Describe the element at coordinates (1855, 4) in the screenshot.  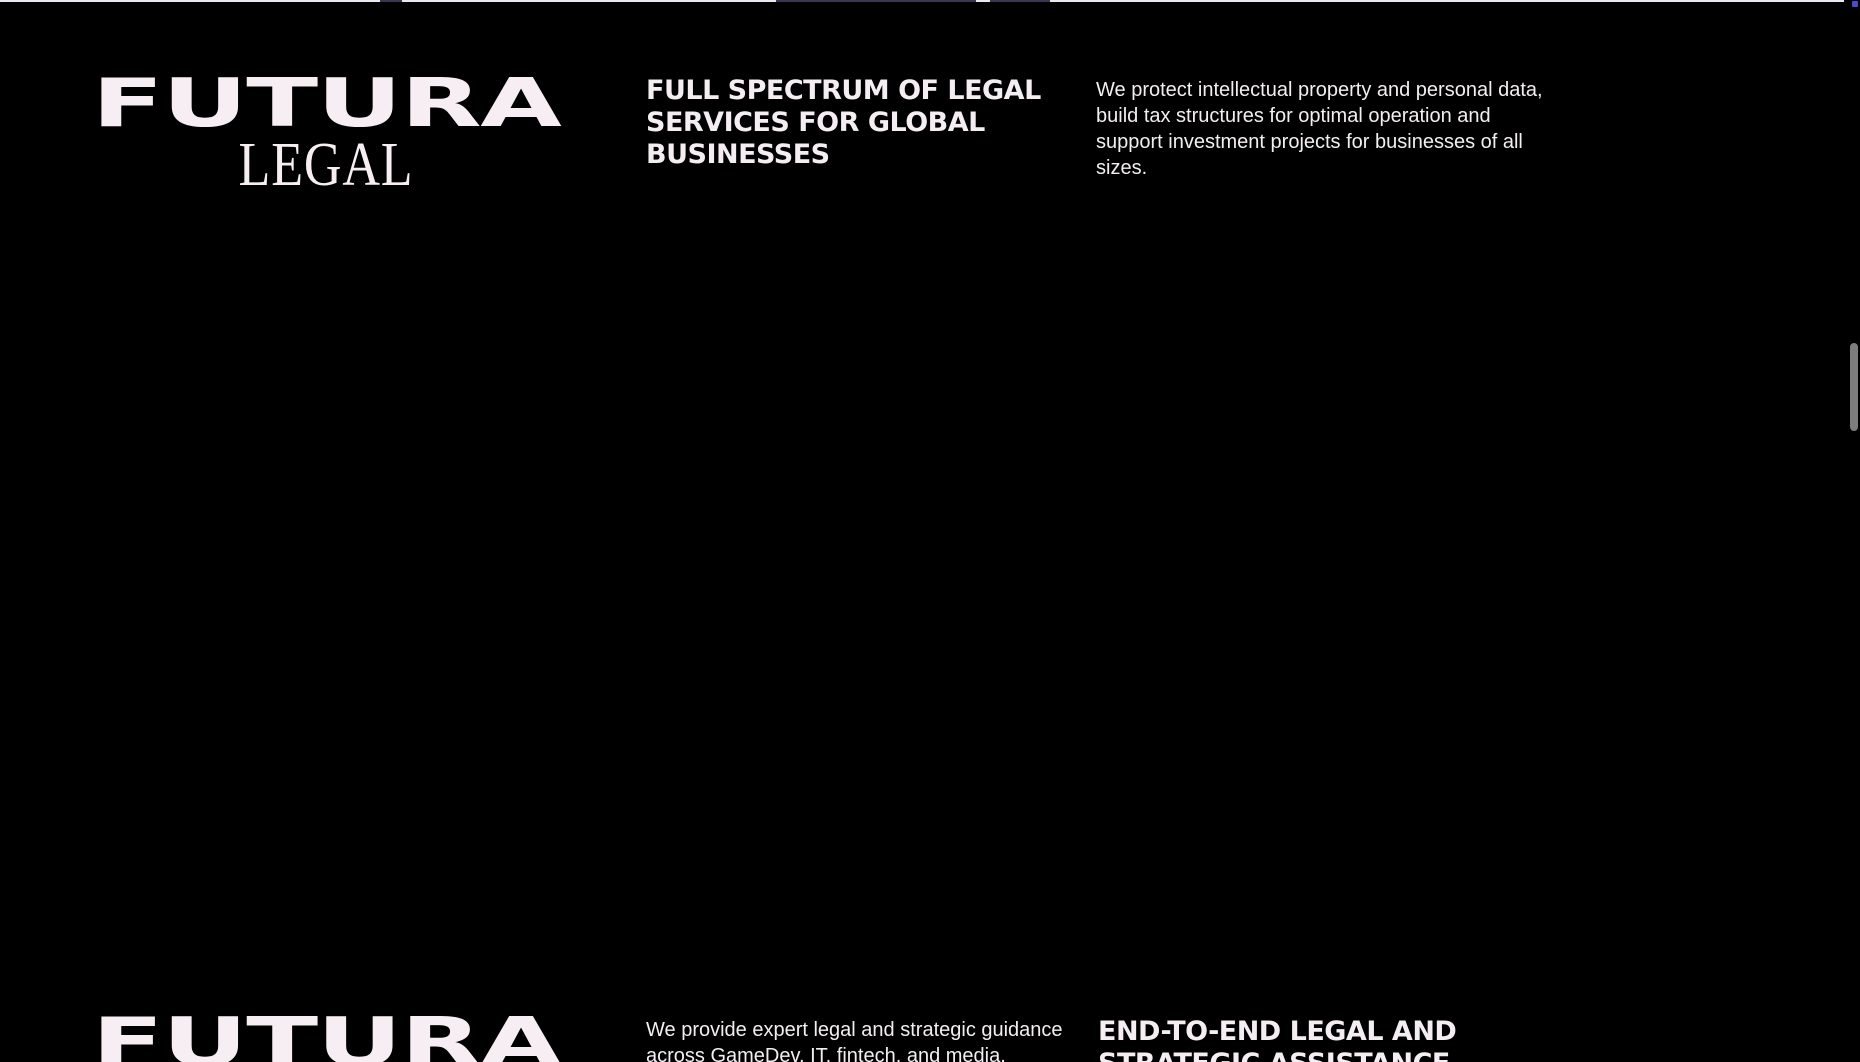
I see `small-square-icon` at that location.